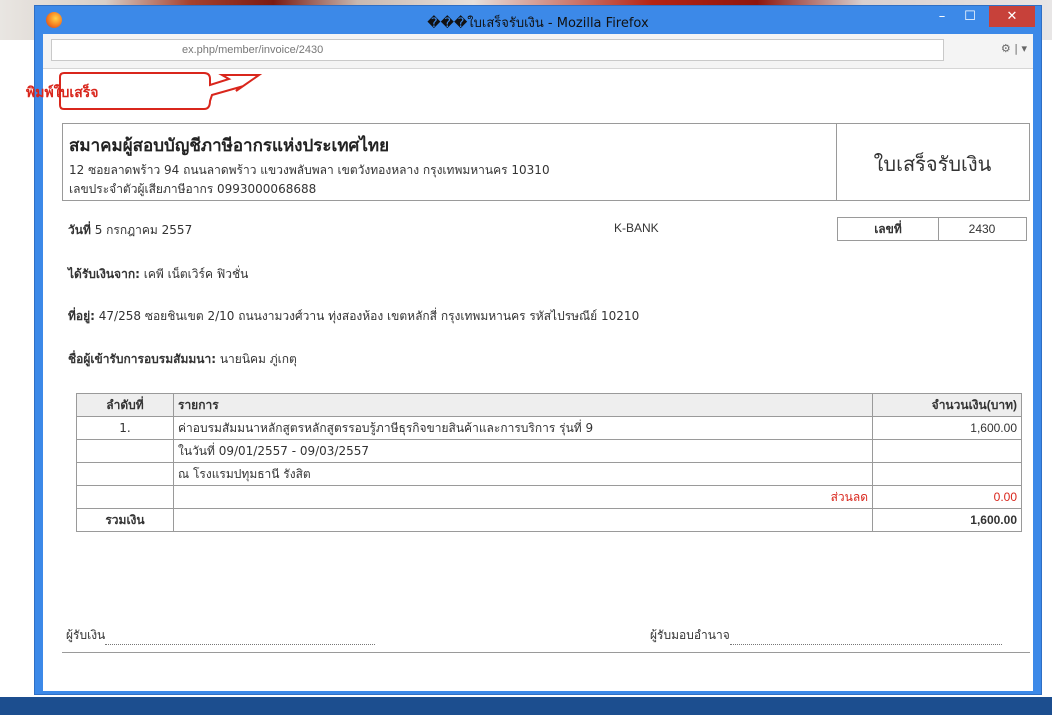 The image size is (1052, 715). Describe the element at coordinates (982, 229) in the screenshot. I see `invoice-number-value: 2430` at that location.